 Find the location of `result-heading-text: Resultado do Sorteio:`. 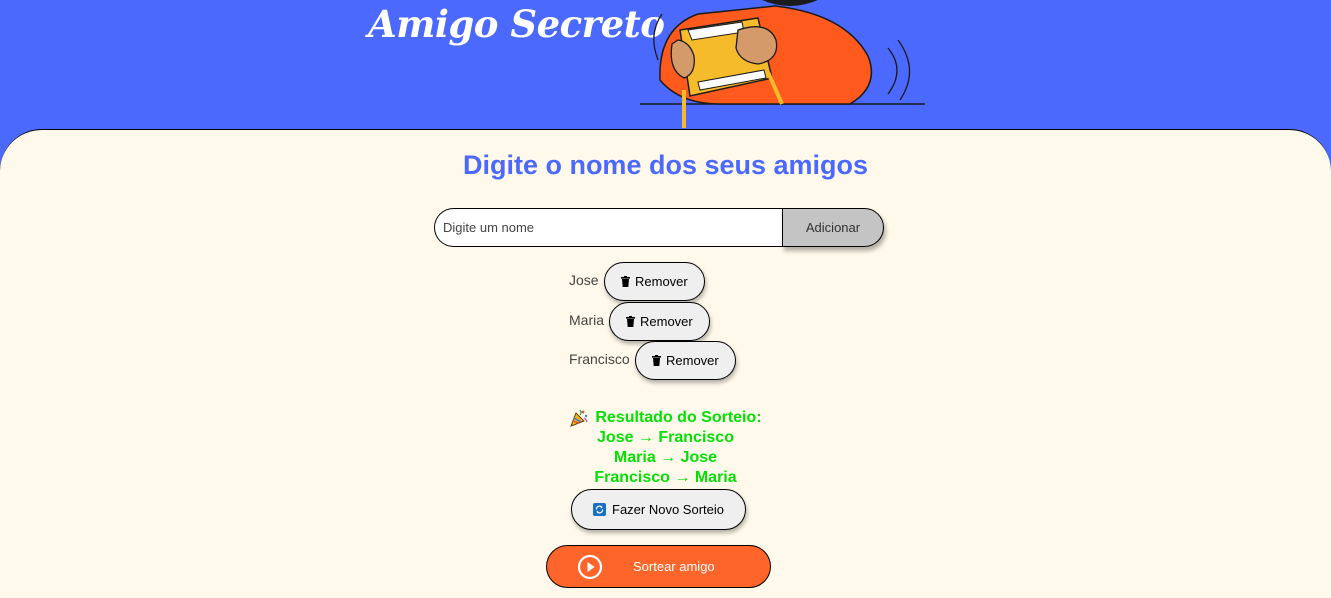

result-heading-text: Resultado do Sorteio: is located at coordinates (678, 417).